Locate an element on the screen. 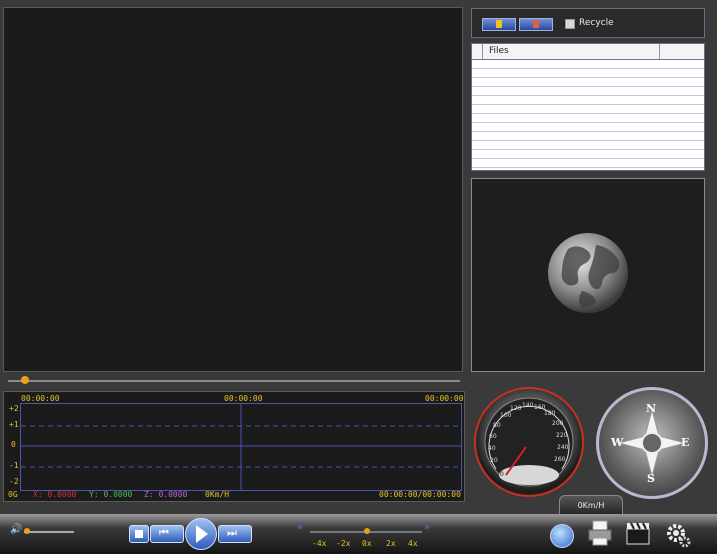  file-toolbar: Recycle is located at coordinates (588, 23).